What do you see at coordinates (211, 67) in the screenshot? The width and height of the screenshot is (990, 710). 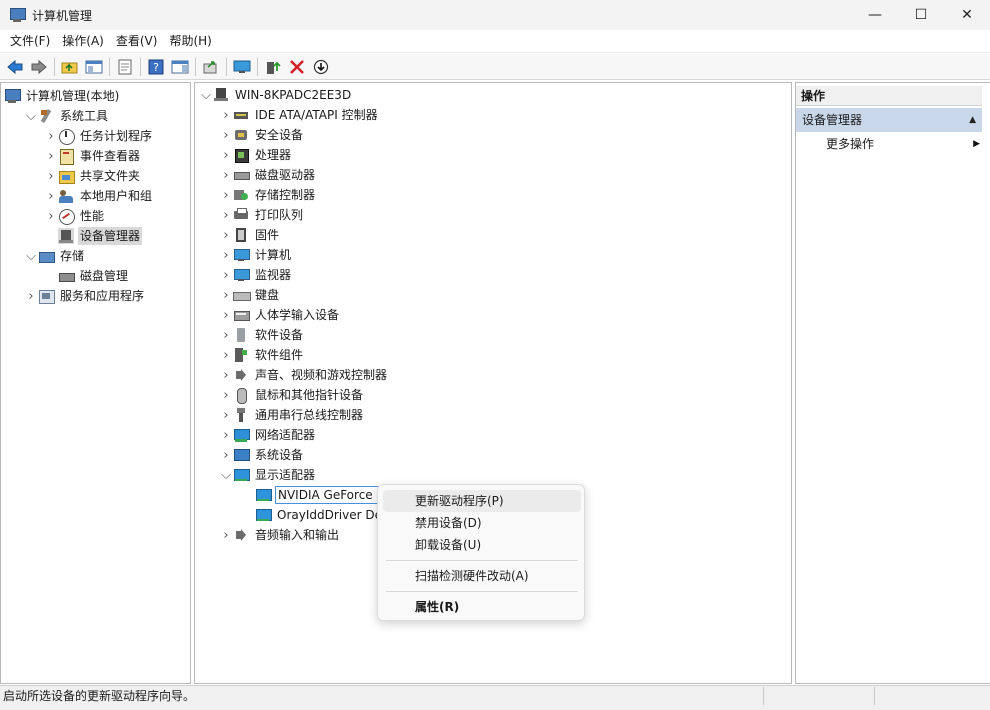 I see `export-list-icon` at bounding box center [211, 67].